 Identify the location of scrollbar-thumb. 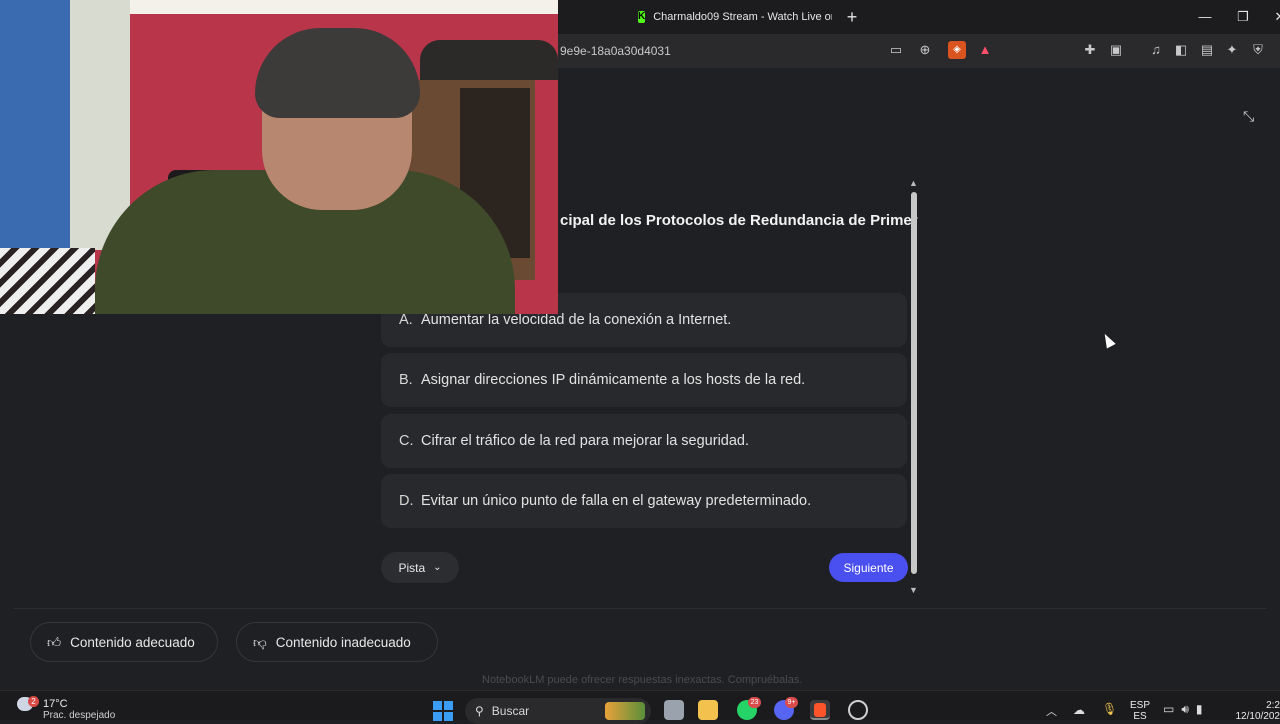
(914, 383).